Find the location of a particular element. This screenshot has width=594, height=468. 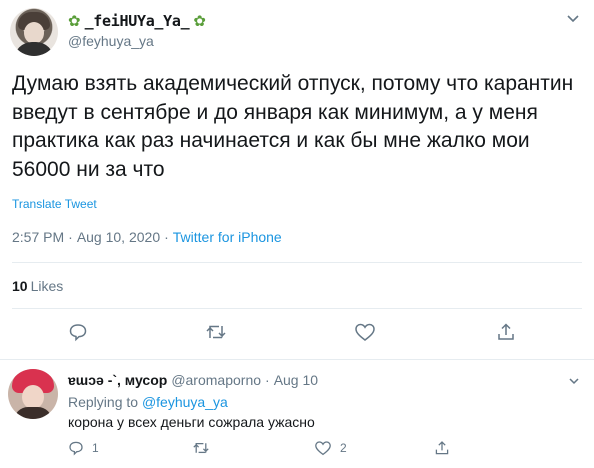

tweet-time: 2:57 PM is located at coordinates (38, 237).